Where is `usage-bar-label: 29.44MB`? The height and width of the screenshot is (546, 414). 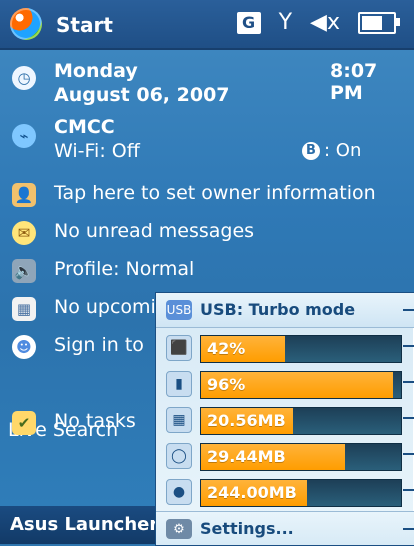
usage-bar-label: 29.44MB is located at coordinates (246, 456).